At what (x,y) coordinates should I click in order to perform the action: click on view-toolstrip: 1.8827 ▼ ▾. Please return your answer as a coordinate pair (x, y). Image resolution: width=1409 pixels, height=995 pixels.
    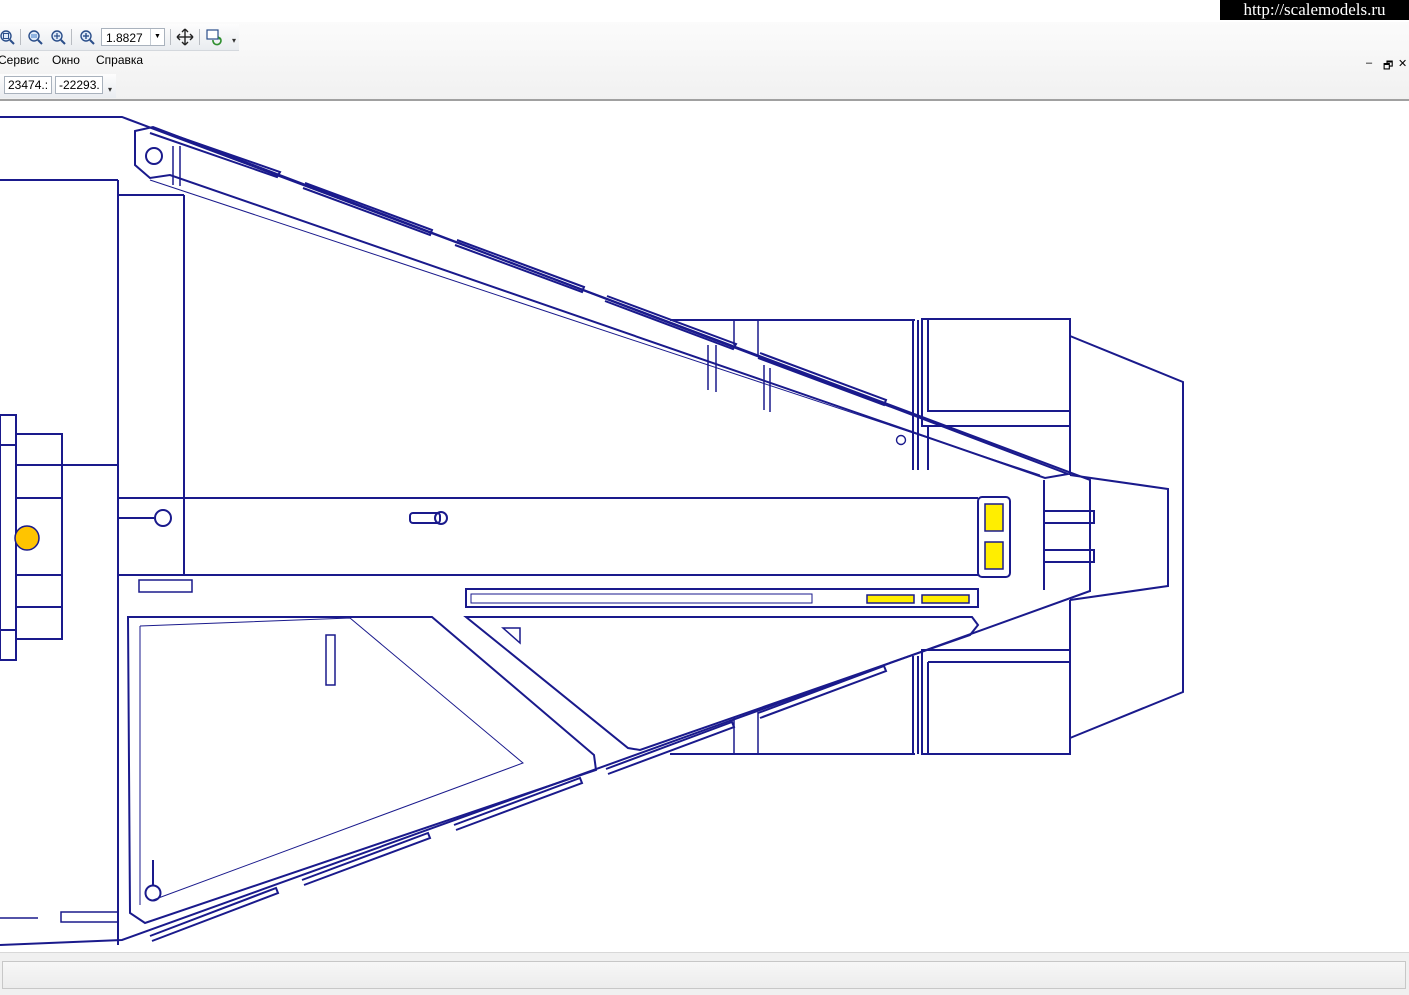
    Looking at the image, I should click on (119, 37).